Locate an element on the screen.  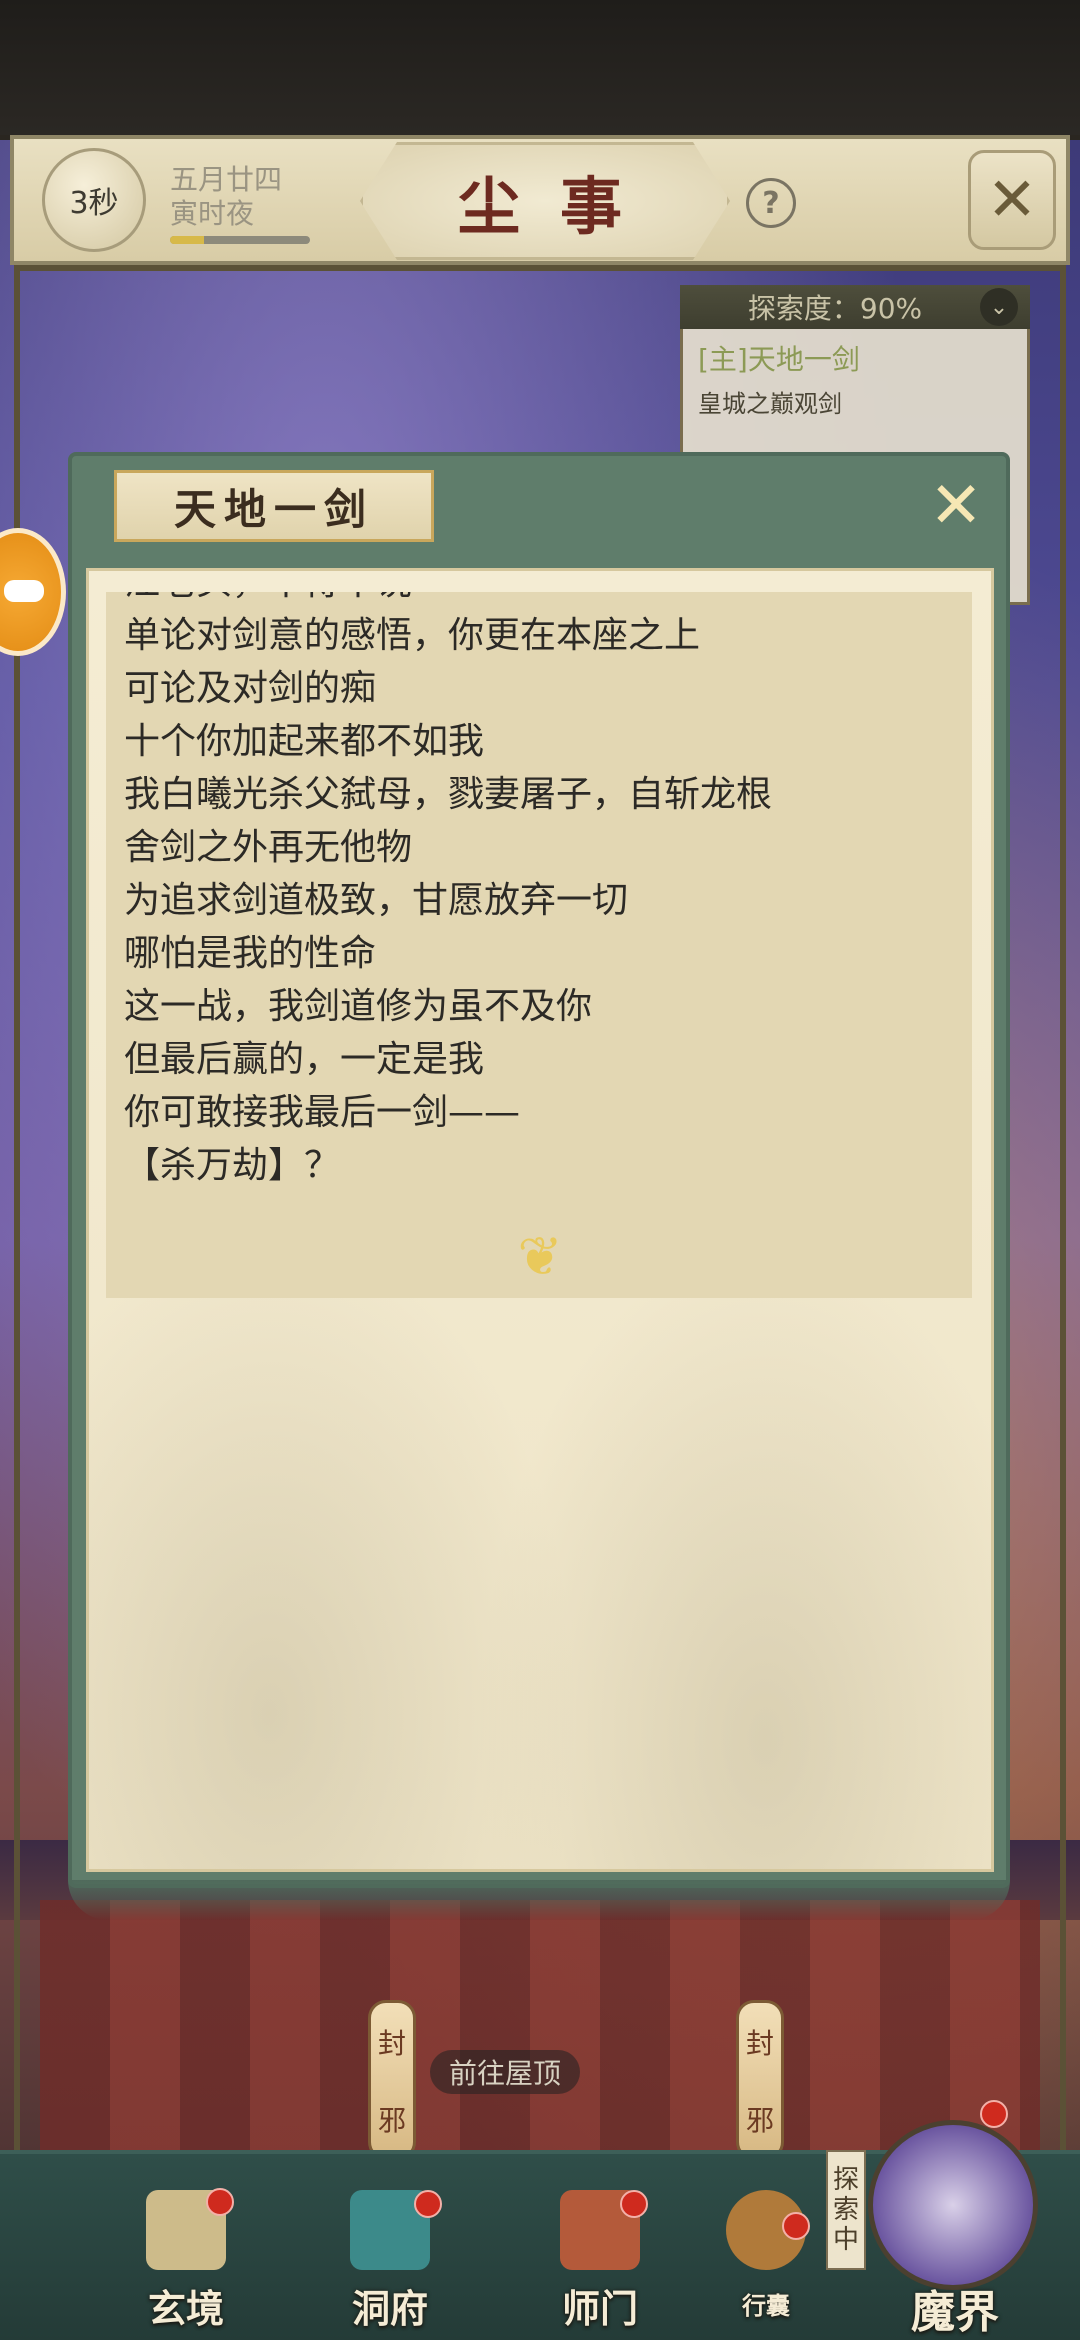
dialog-line: 为追求剑道极致，甘愿放弃一切 is located at coordinates (376, 900).